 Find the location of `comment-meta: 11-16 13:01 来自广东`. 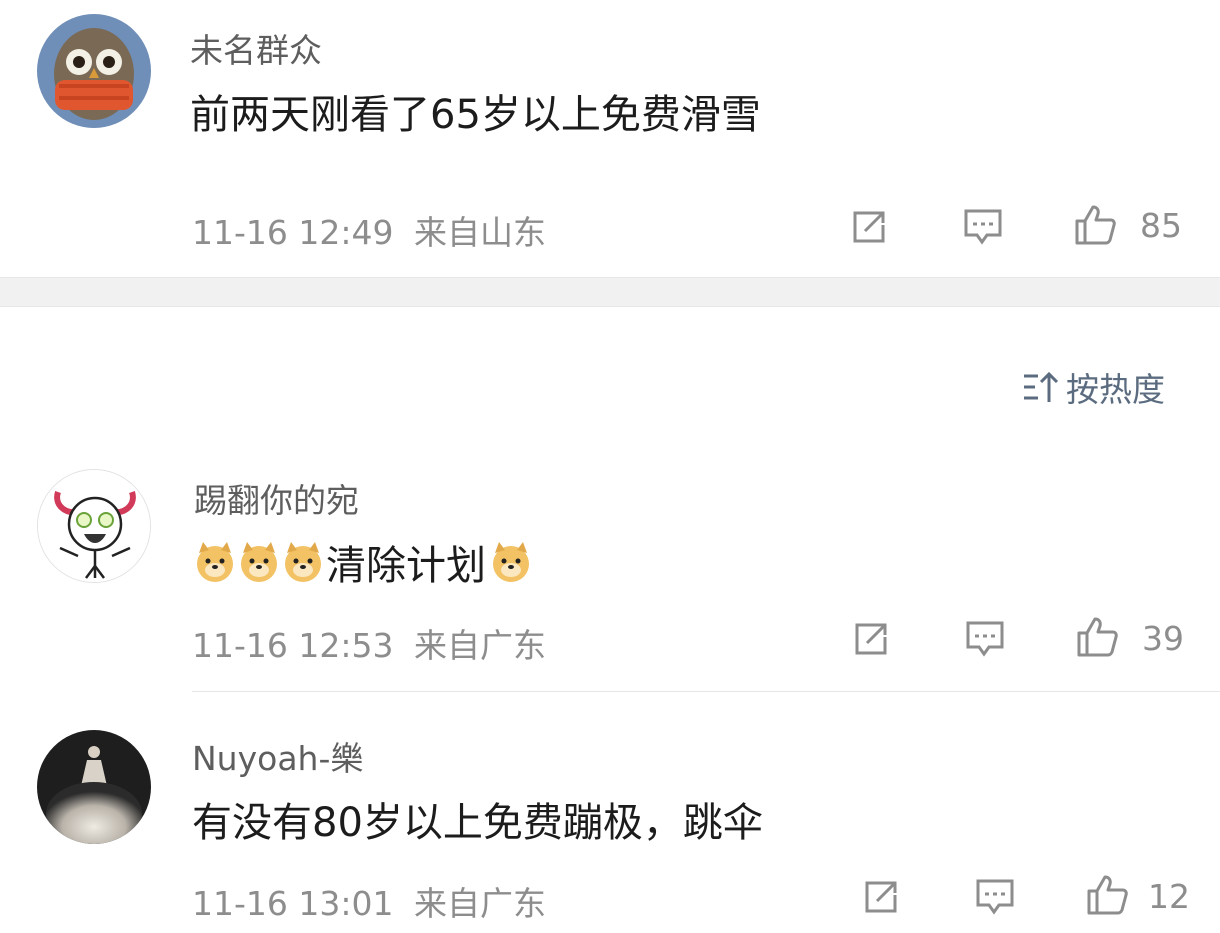

comment-meta: 11-16 13:01 来自广东 is located at coordinates (369, 901).